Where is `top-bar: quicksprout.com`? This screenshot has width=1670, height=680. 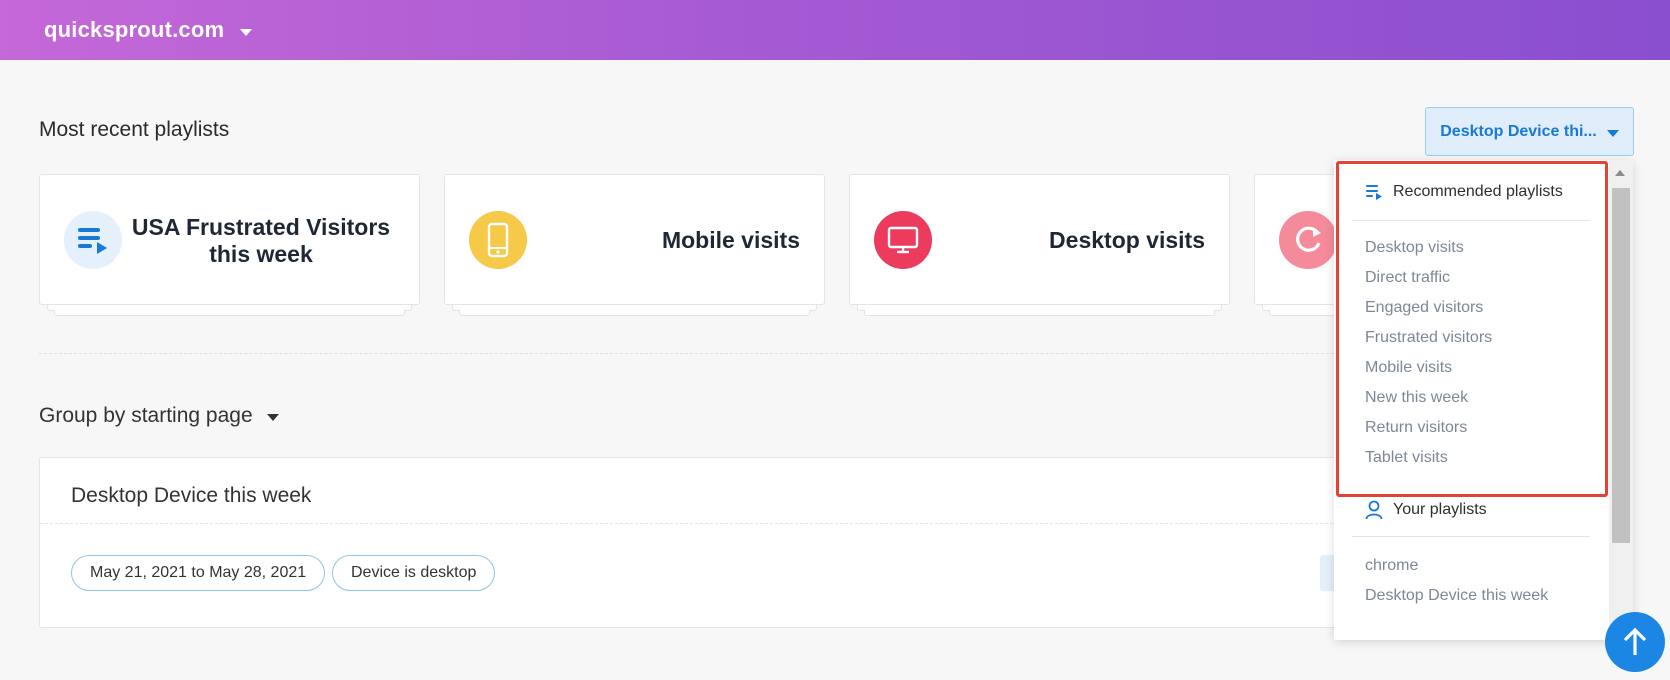
top-bar: quicksprout.com is located at coordinates (835, 30).